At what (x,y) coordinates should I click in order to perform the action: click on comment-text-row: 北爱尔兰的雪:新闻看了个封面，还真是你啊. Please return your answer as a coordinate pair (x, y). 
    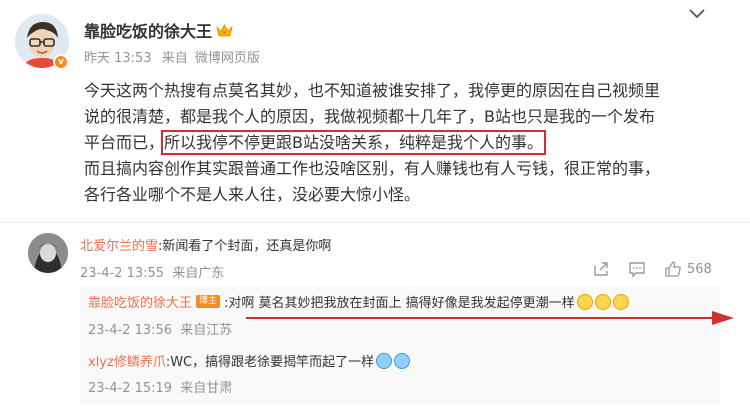
    Looking at the image, I should click on (205, 244).